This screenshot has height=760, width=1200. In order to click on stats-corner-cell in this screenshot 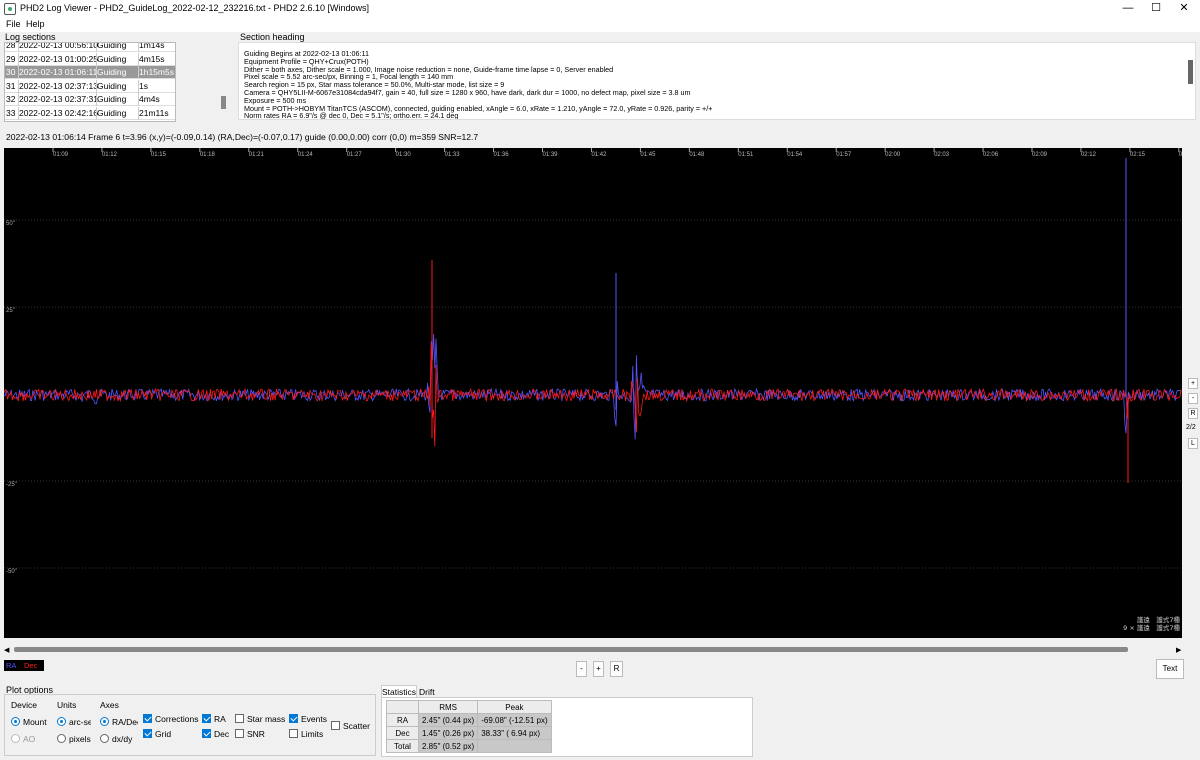, I will do `click(402, 707)`.